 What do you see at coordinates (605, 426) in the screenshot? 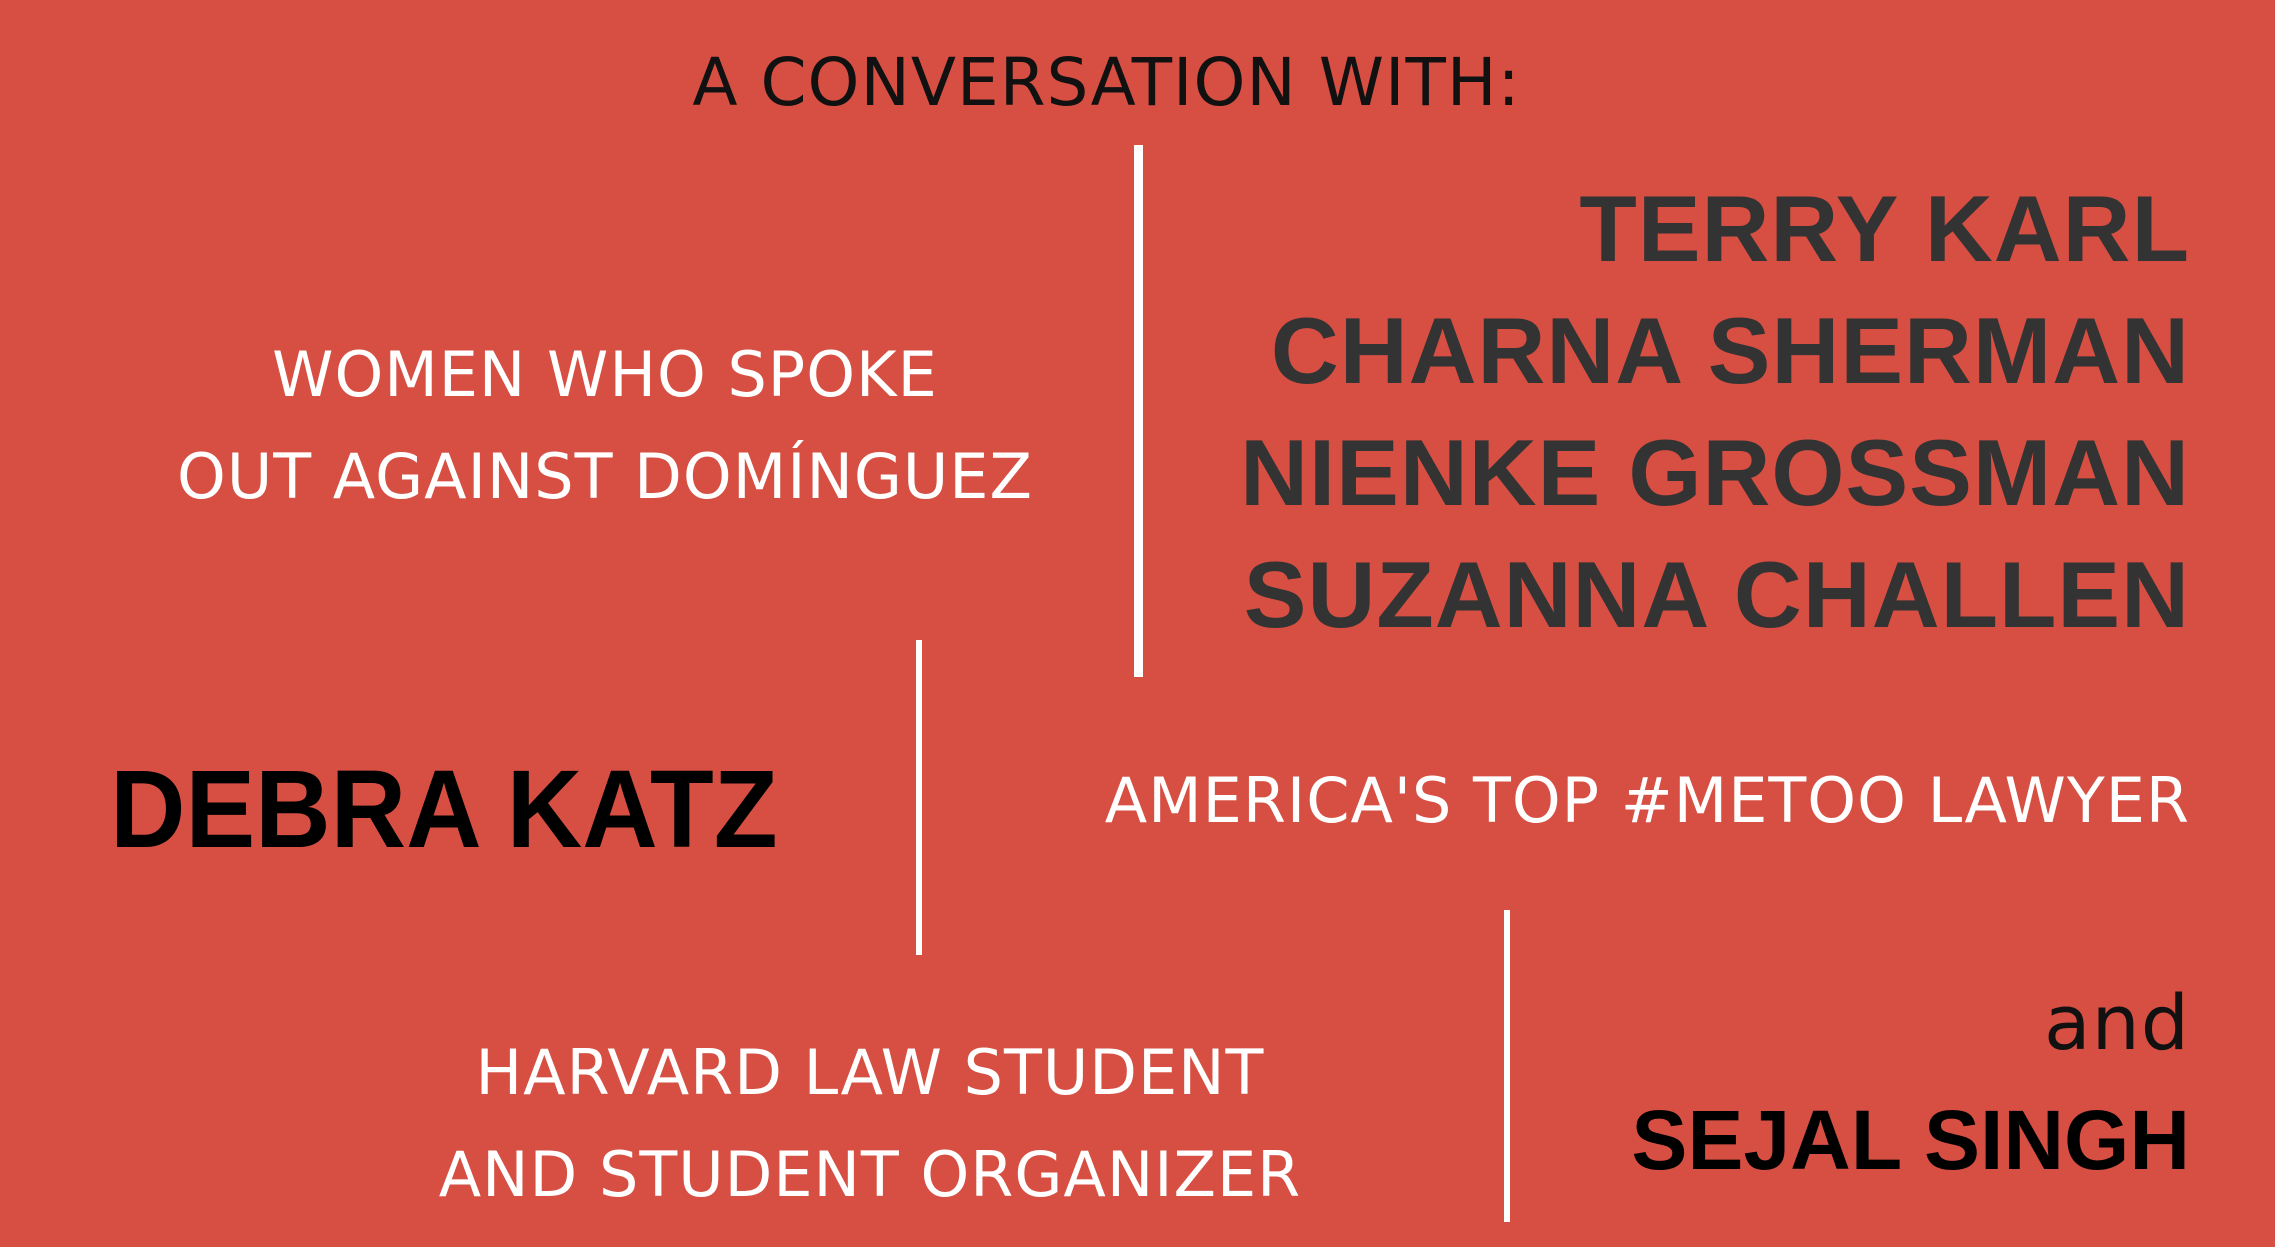
I see `women-description: WOMEN WHO SPOKE OUT AGAINST DOMÍNGUEZ` at bounding box center [605, 426].